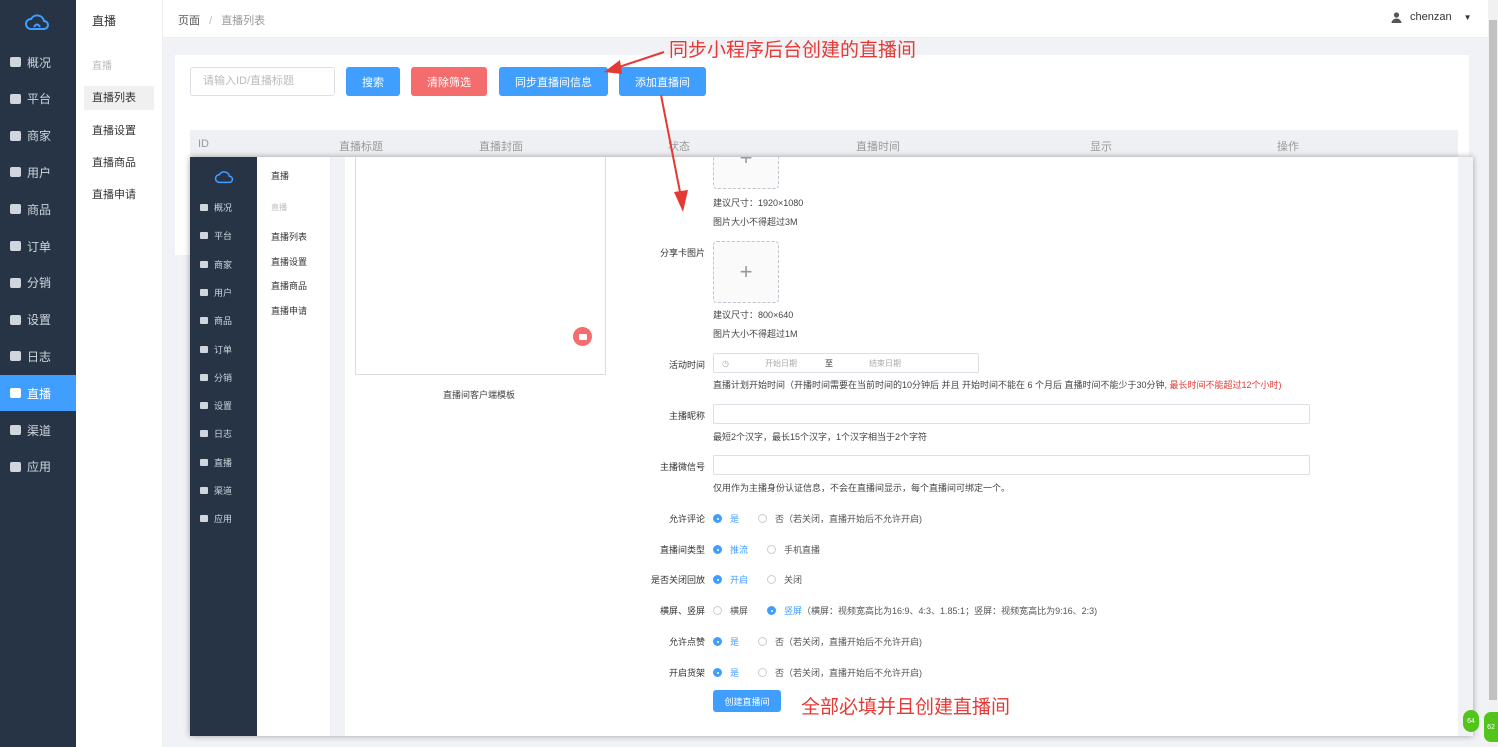  Describe the element at coordinates (840, 518) in the screenshot. I see `comment-no-radio: 否（若关闭，直播开始后不允许开启)` at that location.